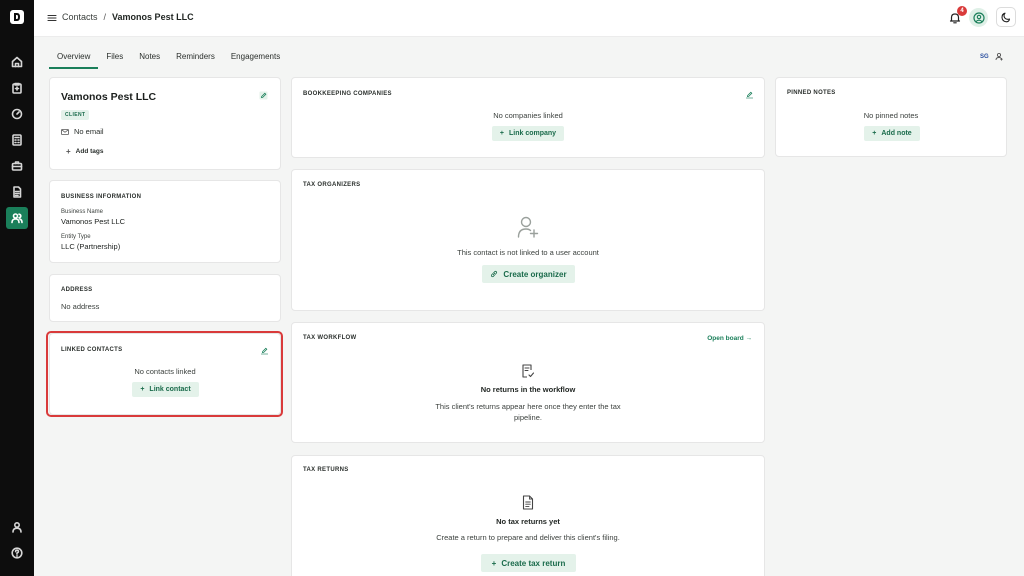  Describe the element at coordinates (17, 17) in the screenshot. I see `app-logo-icon` at that location.